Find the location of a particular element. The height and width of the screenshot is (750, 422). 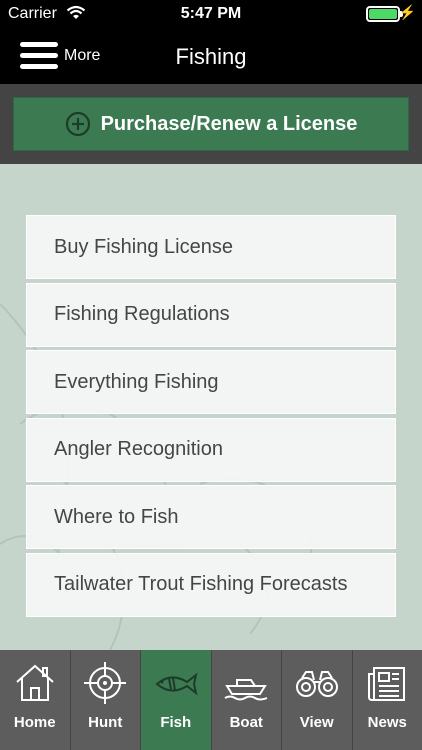

tab-bar: Home Hunt Fish Boat View News is located at coordinates (211, 700).